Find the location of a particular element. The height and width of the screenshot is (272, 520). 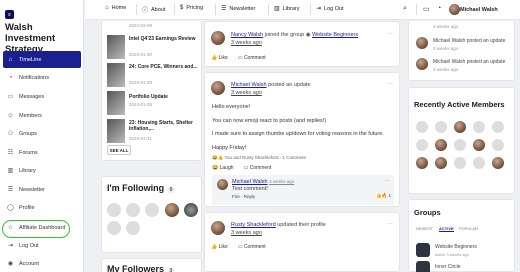

author-link: Rusty Shackleford is located at coordinates (253, 225).